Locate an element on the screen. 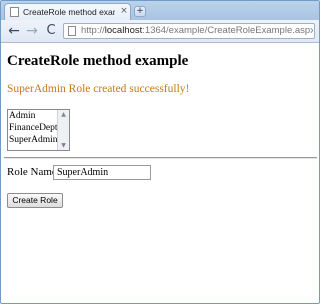 This screenshot has height=304, width=320. url-host: localhost is located at coordinates (123, 30).